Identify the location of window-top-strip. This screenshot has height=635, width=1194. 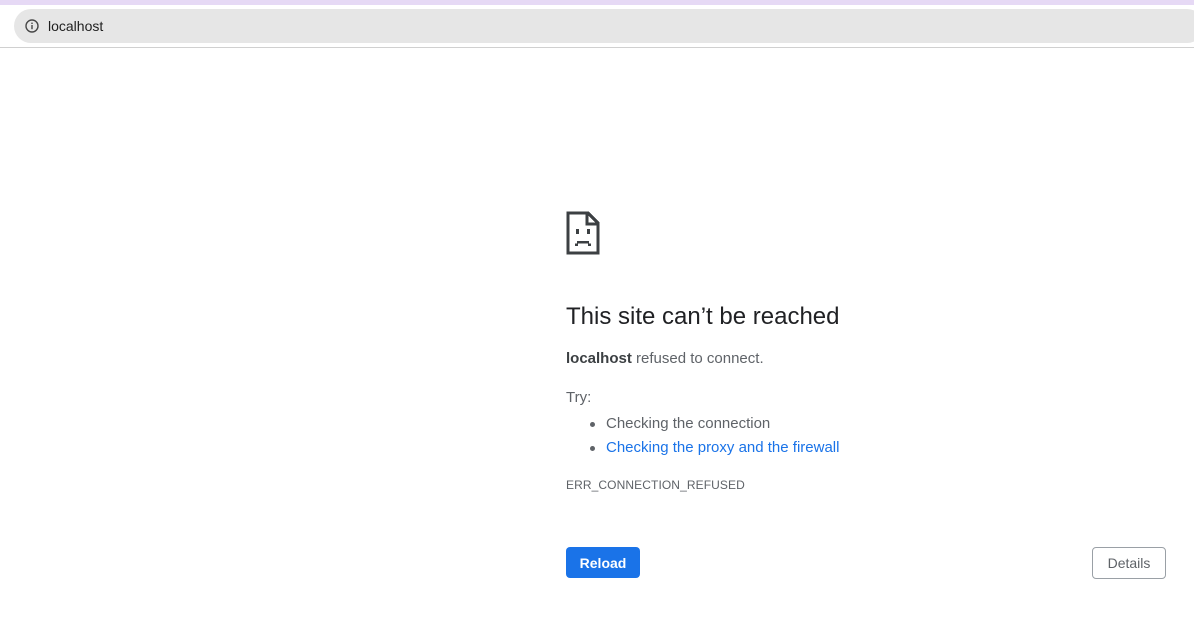
(597, 2).